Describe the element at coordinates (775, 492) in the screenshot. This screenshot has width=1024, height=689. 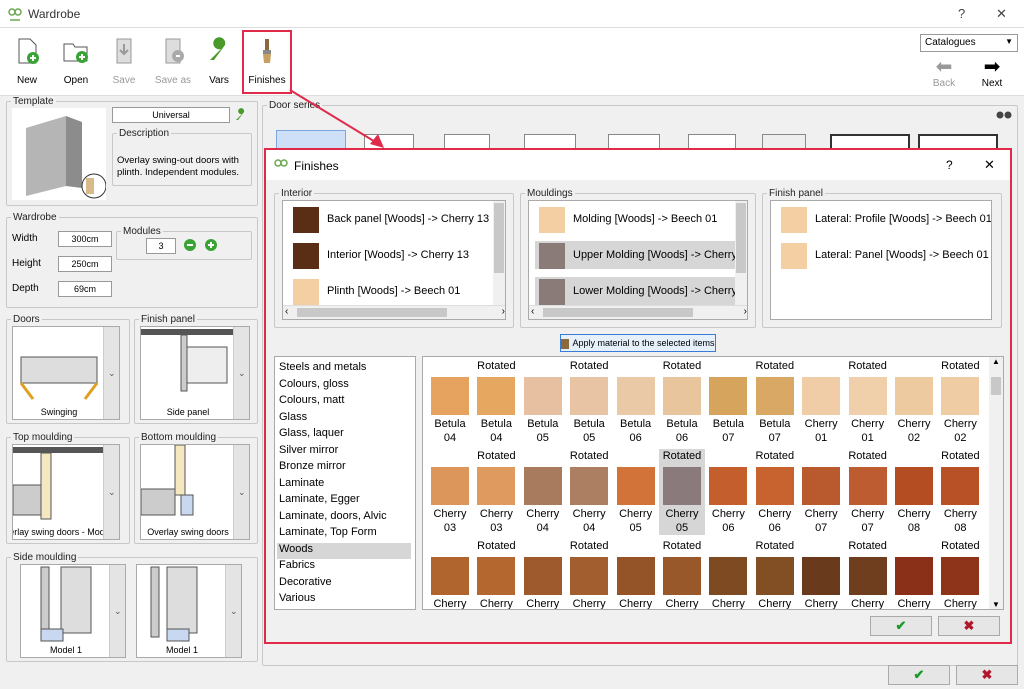
I see `material-tile: Rotated Cherry 06` at that location.